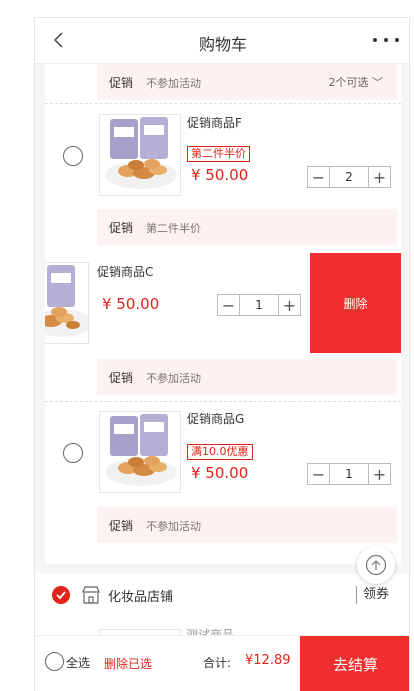 This screenshot has width=414, height=691. I want to click on quantity-value: 2, so click(349, 177).